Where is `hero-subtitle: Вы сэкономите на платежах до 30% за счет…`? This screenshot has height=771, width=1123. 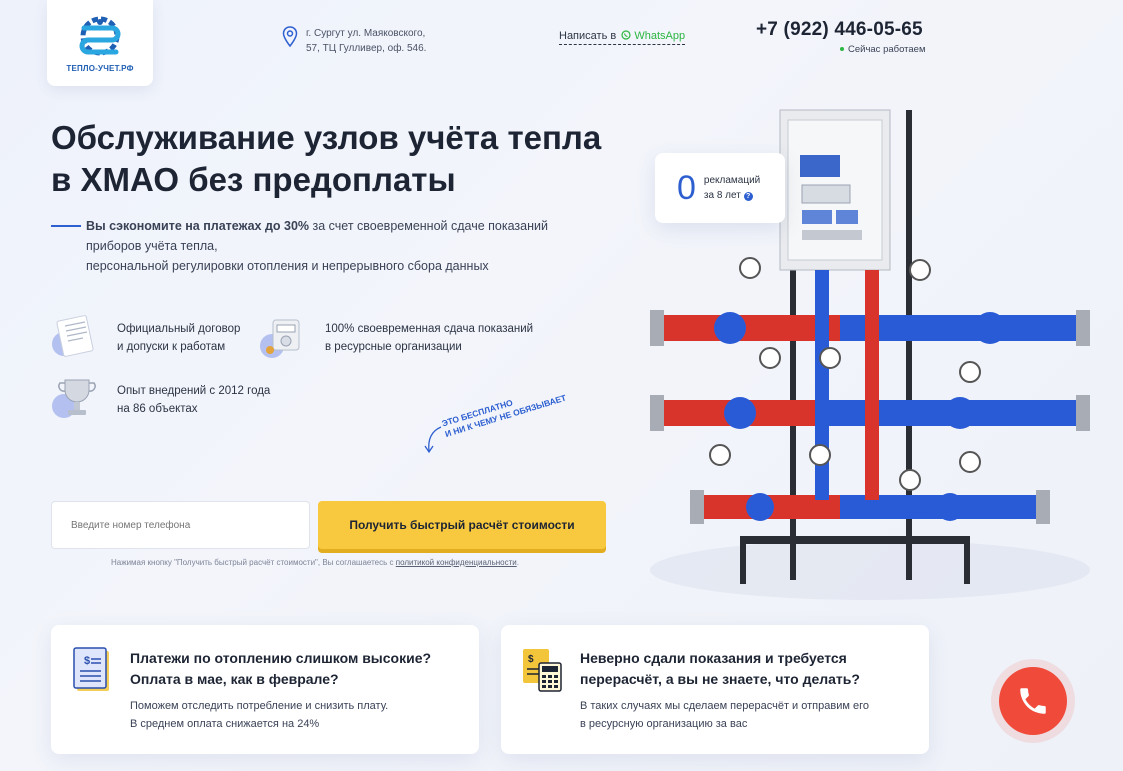 hero-subtitle: Вы сэкономите на платежах до 30% за счет… is located at coordinates (336, 246).